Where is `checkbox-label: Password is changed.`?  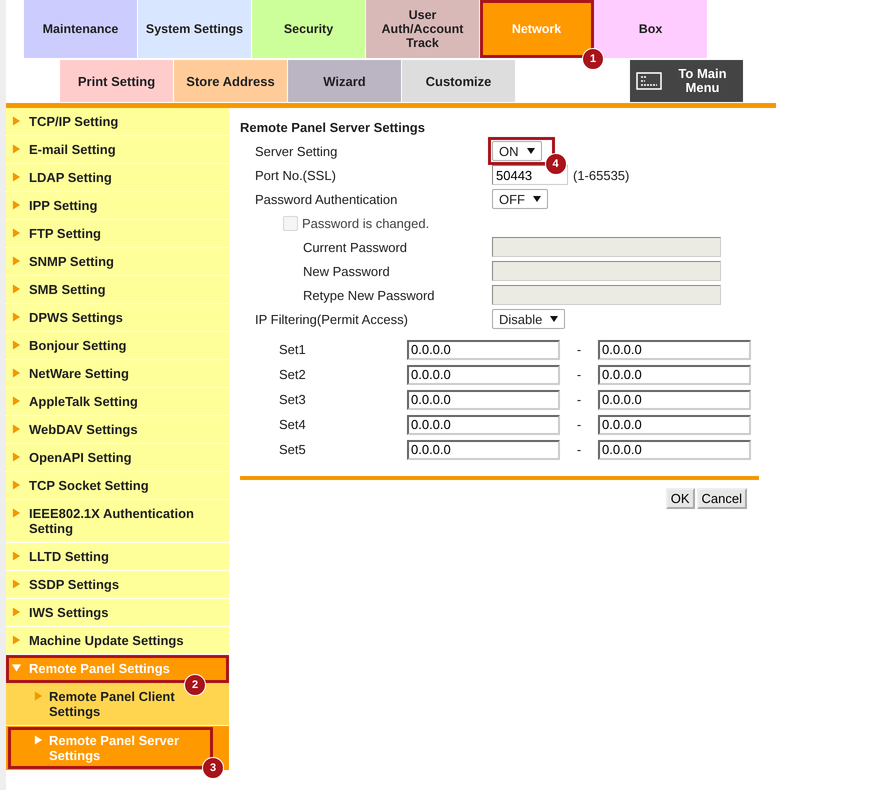
checkbox-label: Password is changed. is located at coordinates (366, 223).